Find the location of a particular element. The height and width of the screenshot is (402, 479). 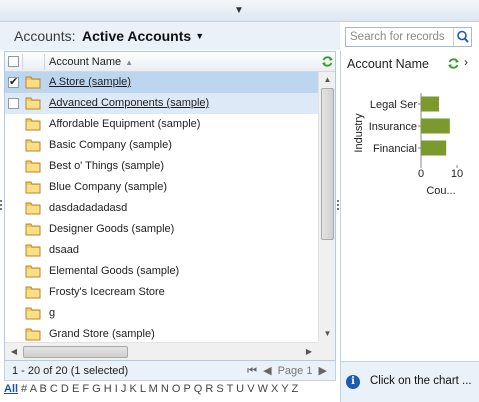

select-all-checkbox is located at coordinates (13, 61).